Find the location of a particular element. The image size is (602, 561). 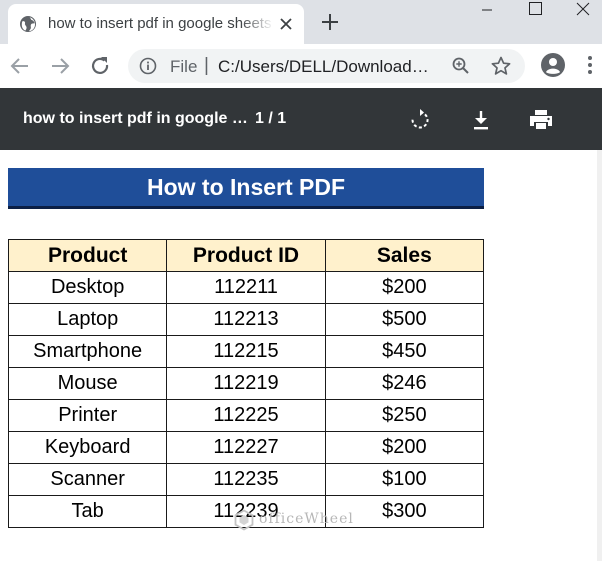

cell-product: Keyboard is located at coordinates (87, 447).